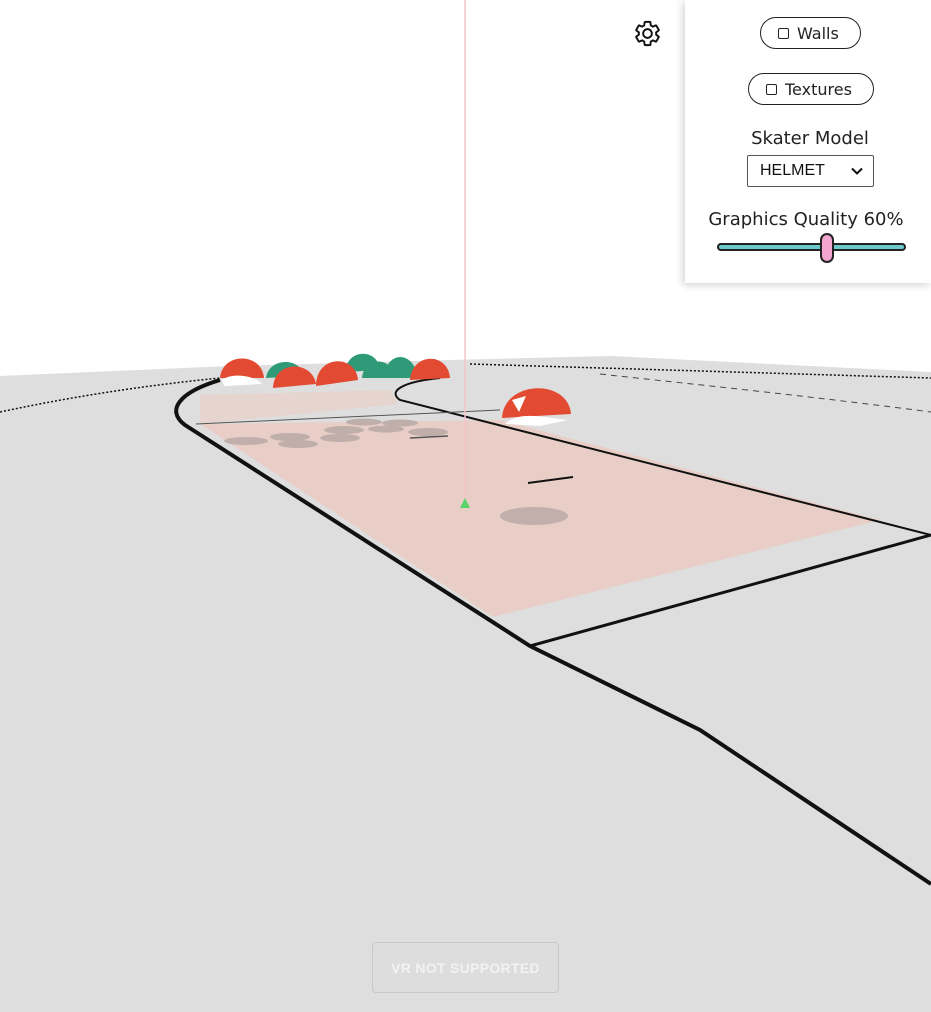 Image resolution: width=931 pixels, height=1012 pixels. I want to click on vr-button: VR NOT SUPPORTED, so click(465, 967).